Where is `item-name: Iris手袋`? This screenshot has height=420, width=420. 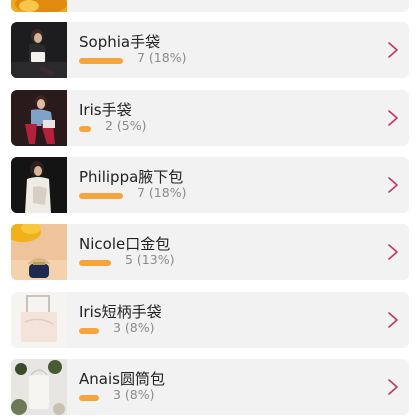 item-name: Iris手袋 is located at coordinates (105, 110).